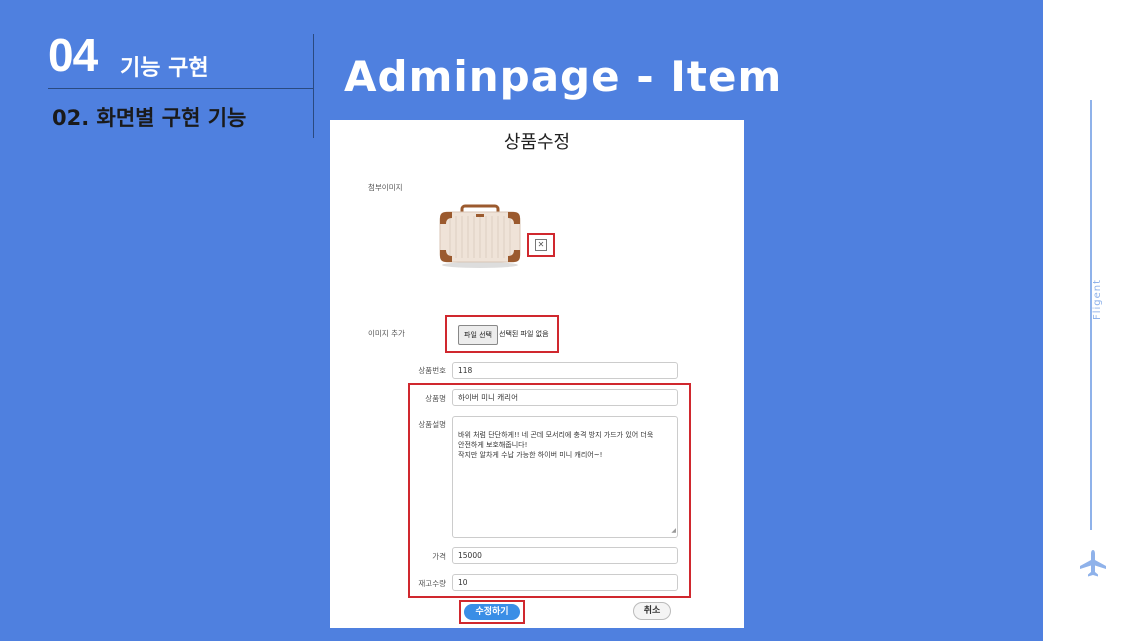 The height and width of the screenshot is (641, 1140). What do you see at coordinates (537, 142) in the screenshot?
I see `form-title: 상품수정` at bounding box center [537, 142].